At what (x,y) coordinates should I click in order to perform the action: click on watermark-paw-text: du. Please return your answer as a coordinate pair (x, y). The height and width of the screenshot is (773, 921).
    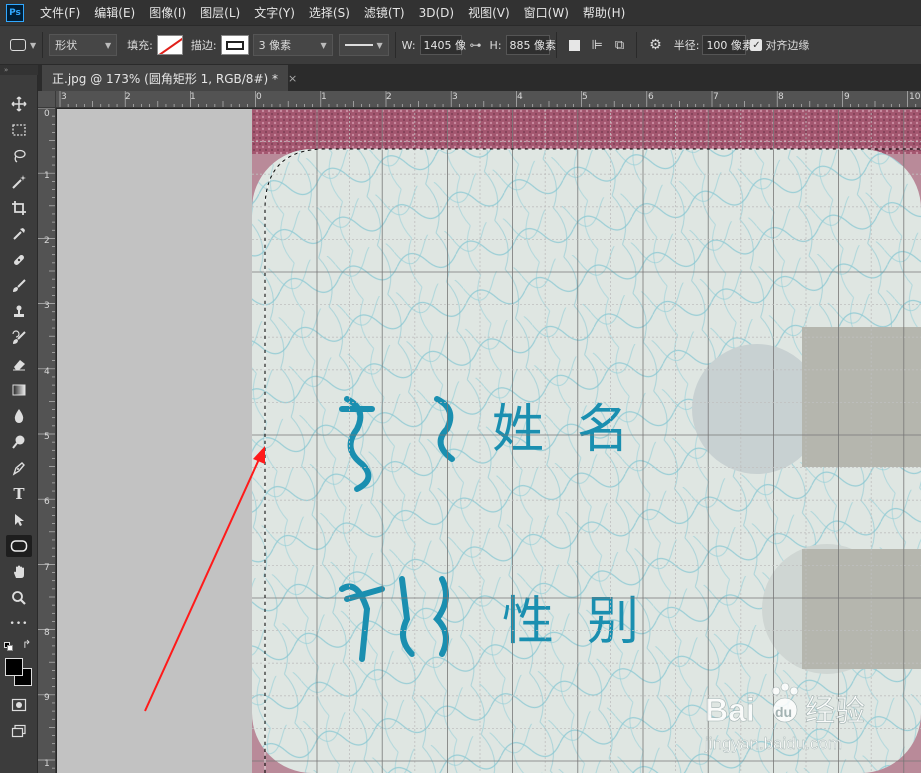
    Looking at the image, I should click on (783, 712).